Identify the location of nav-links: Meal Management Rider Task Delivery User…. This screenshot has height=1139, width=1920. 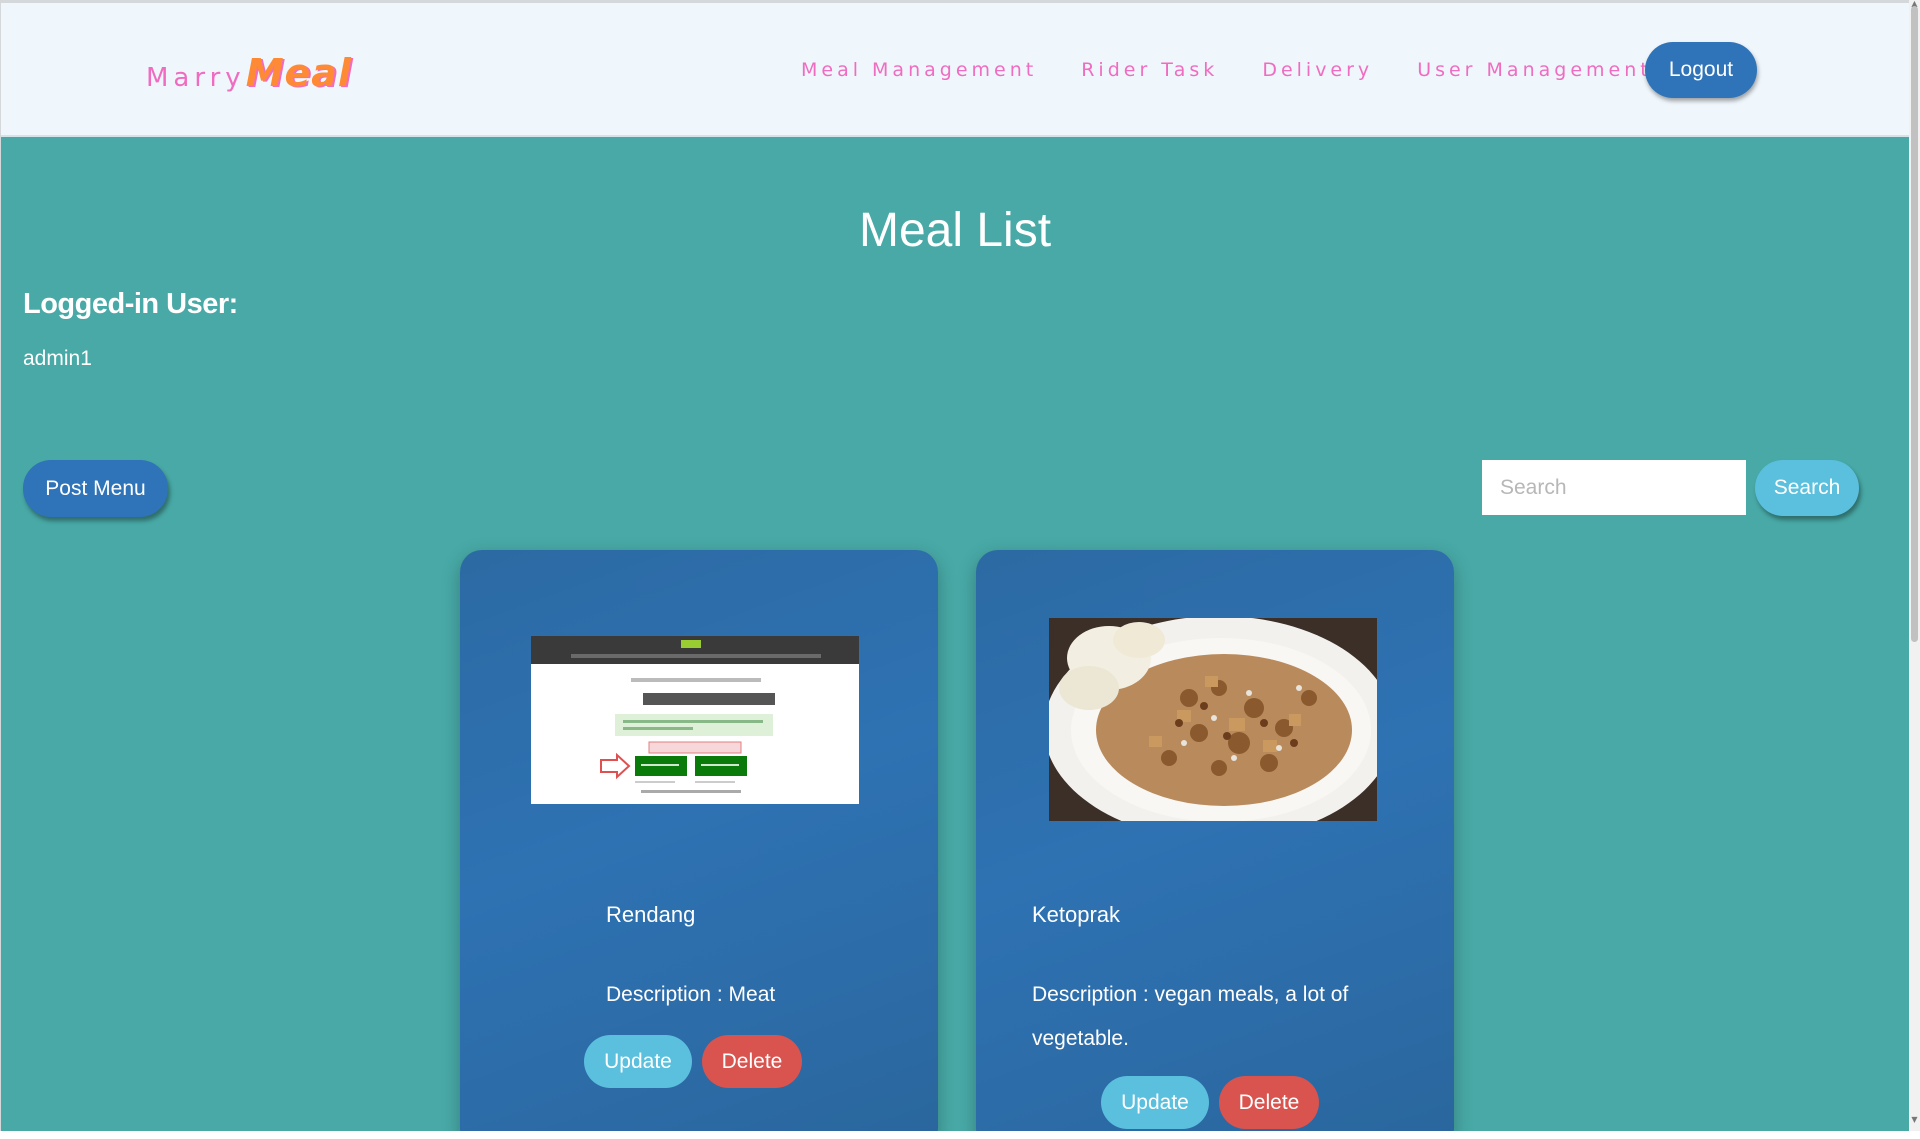
(1226, 70).